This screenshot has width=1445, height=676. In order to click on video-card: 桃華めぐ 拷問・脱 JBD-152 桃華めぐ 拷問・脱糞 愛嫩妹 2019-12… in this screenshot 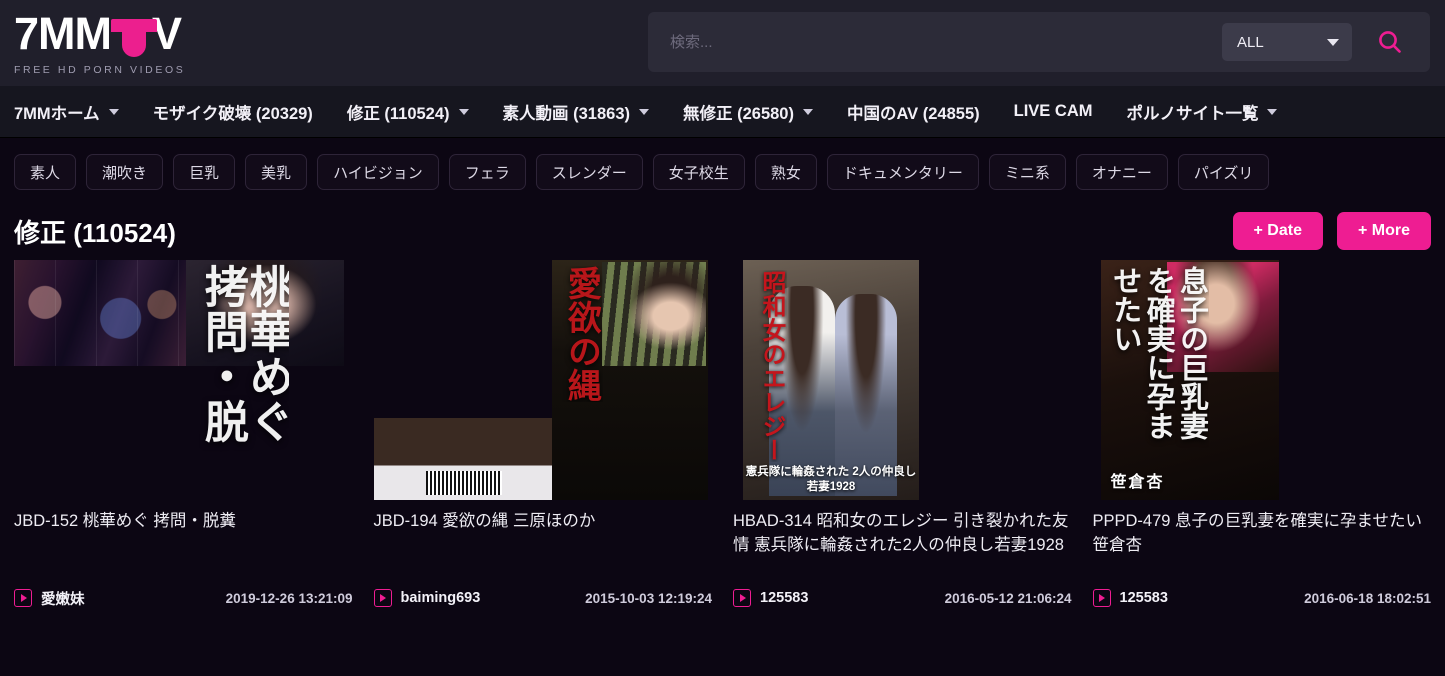, I will do `click(183, 435)`.